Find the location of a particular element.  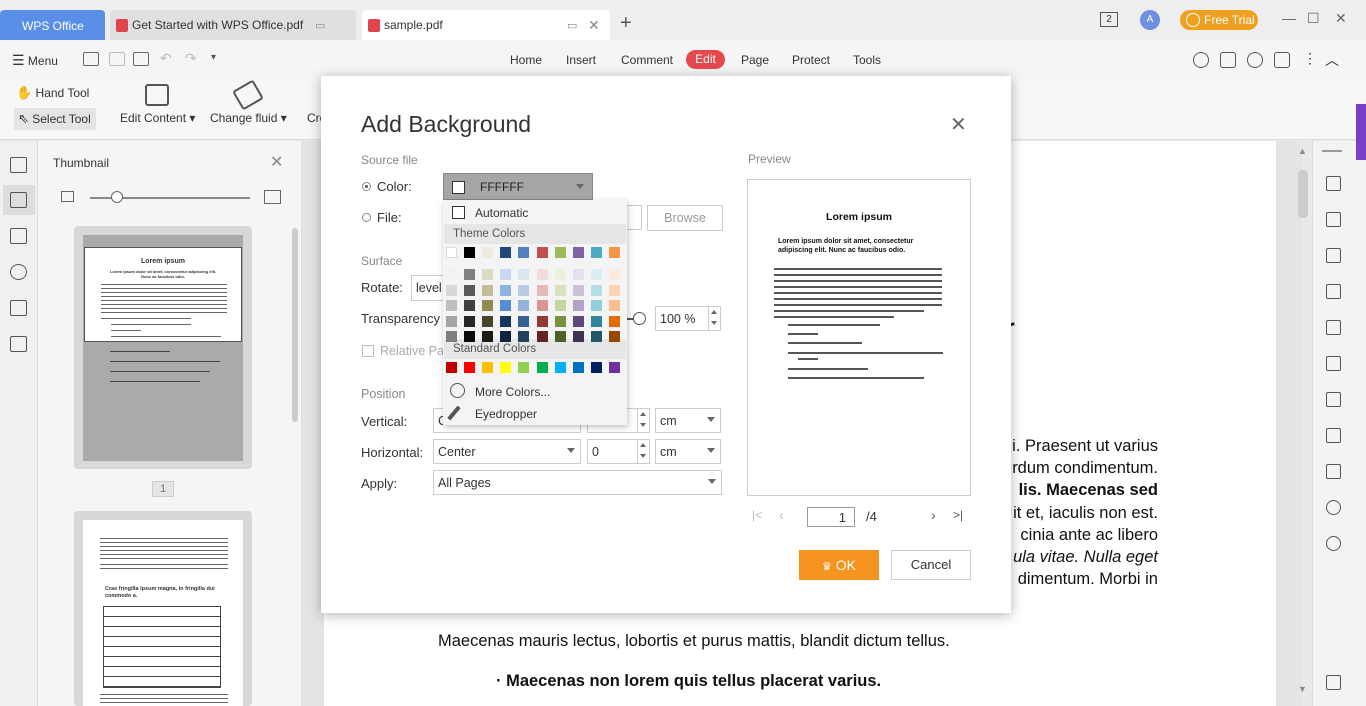

select-tool-button: ⇖ Select Tool is located at coordinates (55, 119).